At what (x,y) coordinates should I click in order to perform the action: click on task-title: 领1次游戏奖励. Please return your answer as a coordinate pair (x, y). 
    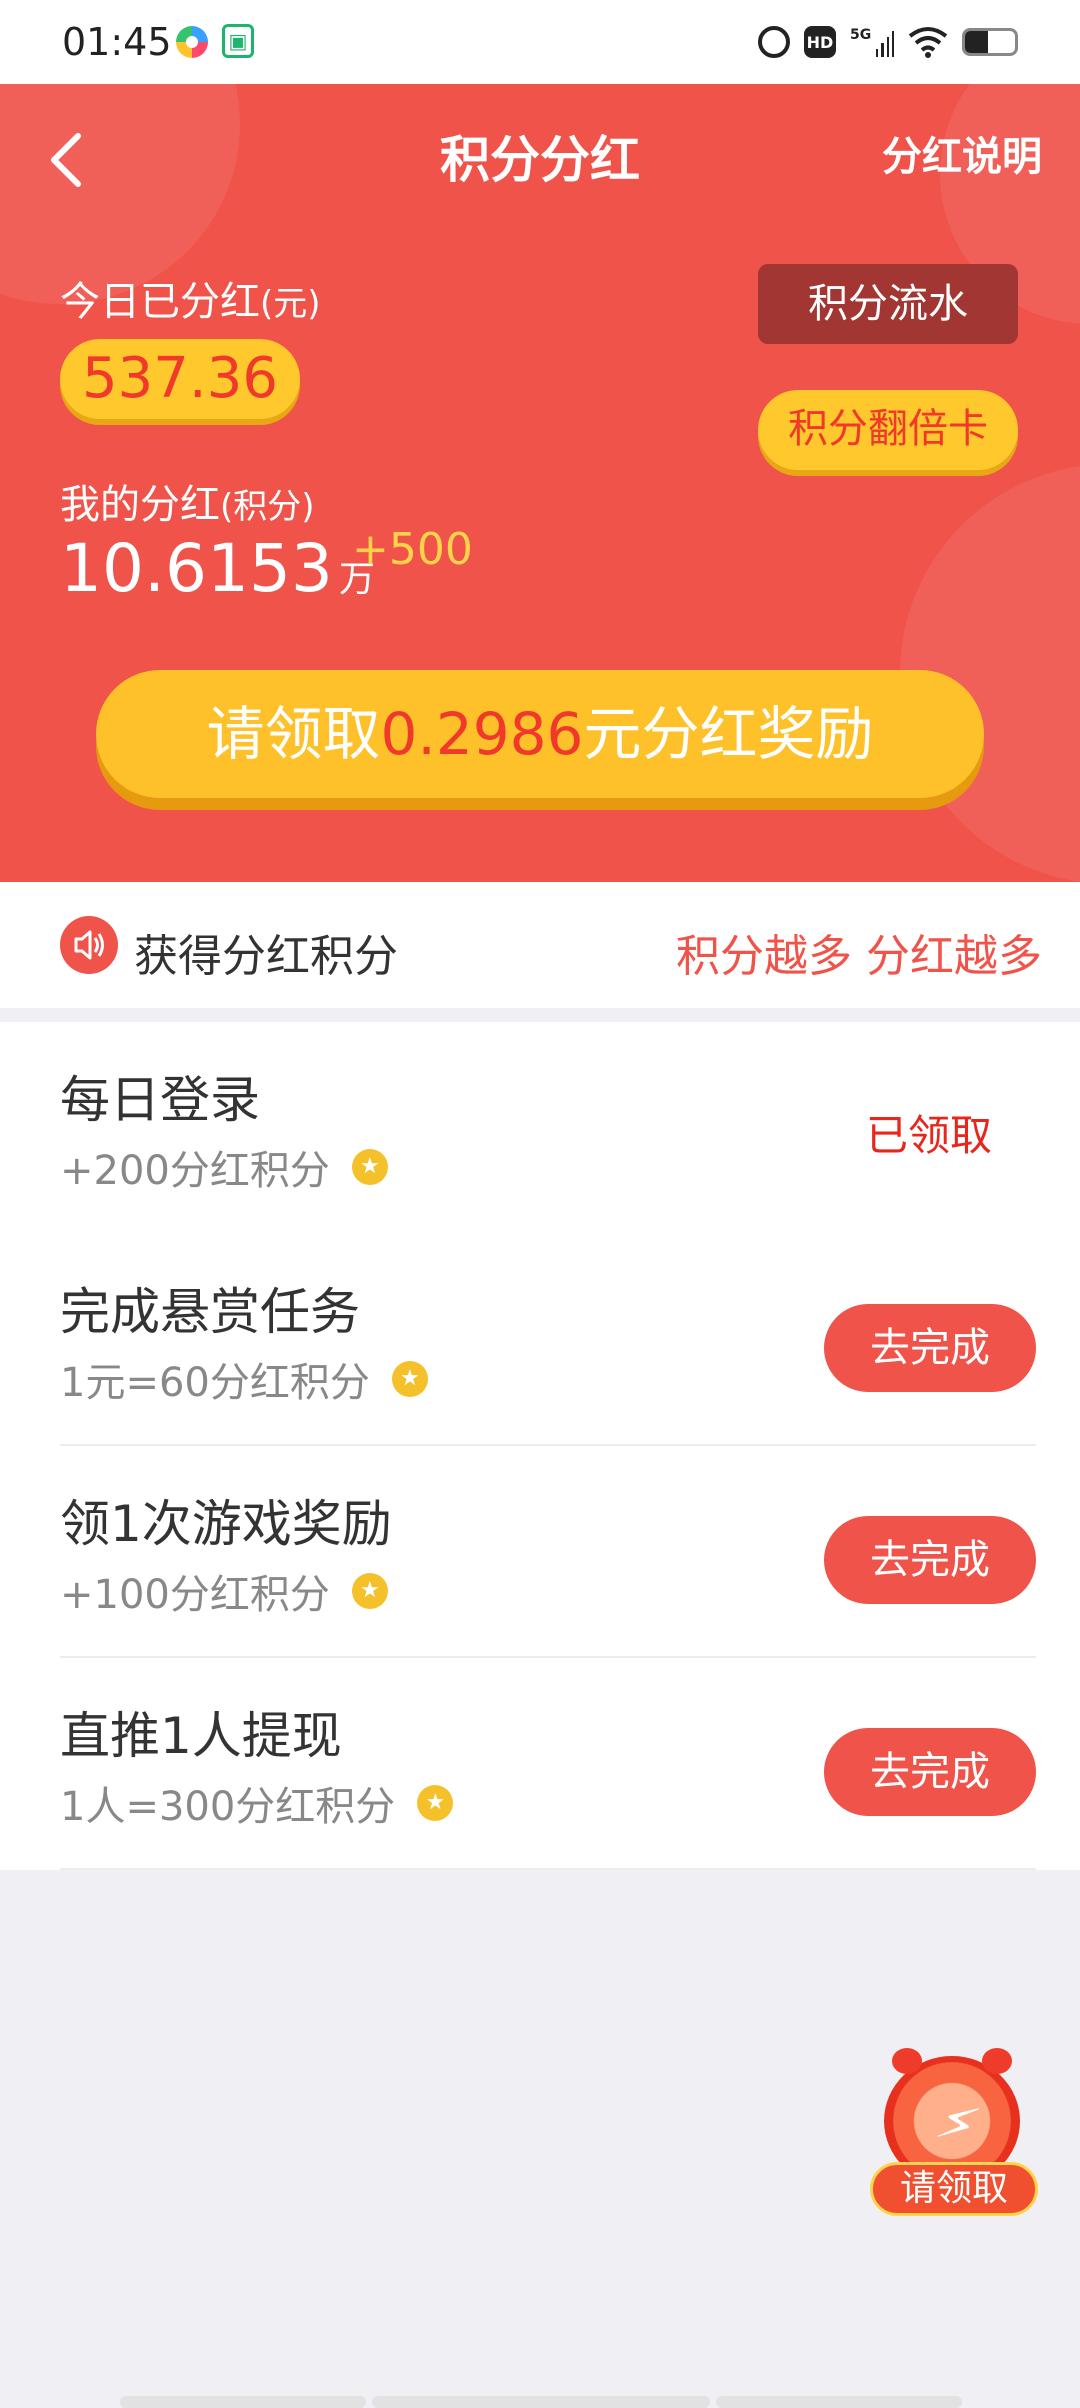
    Looking at the image, I should click on (226, 1524).